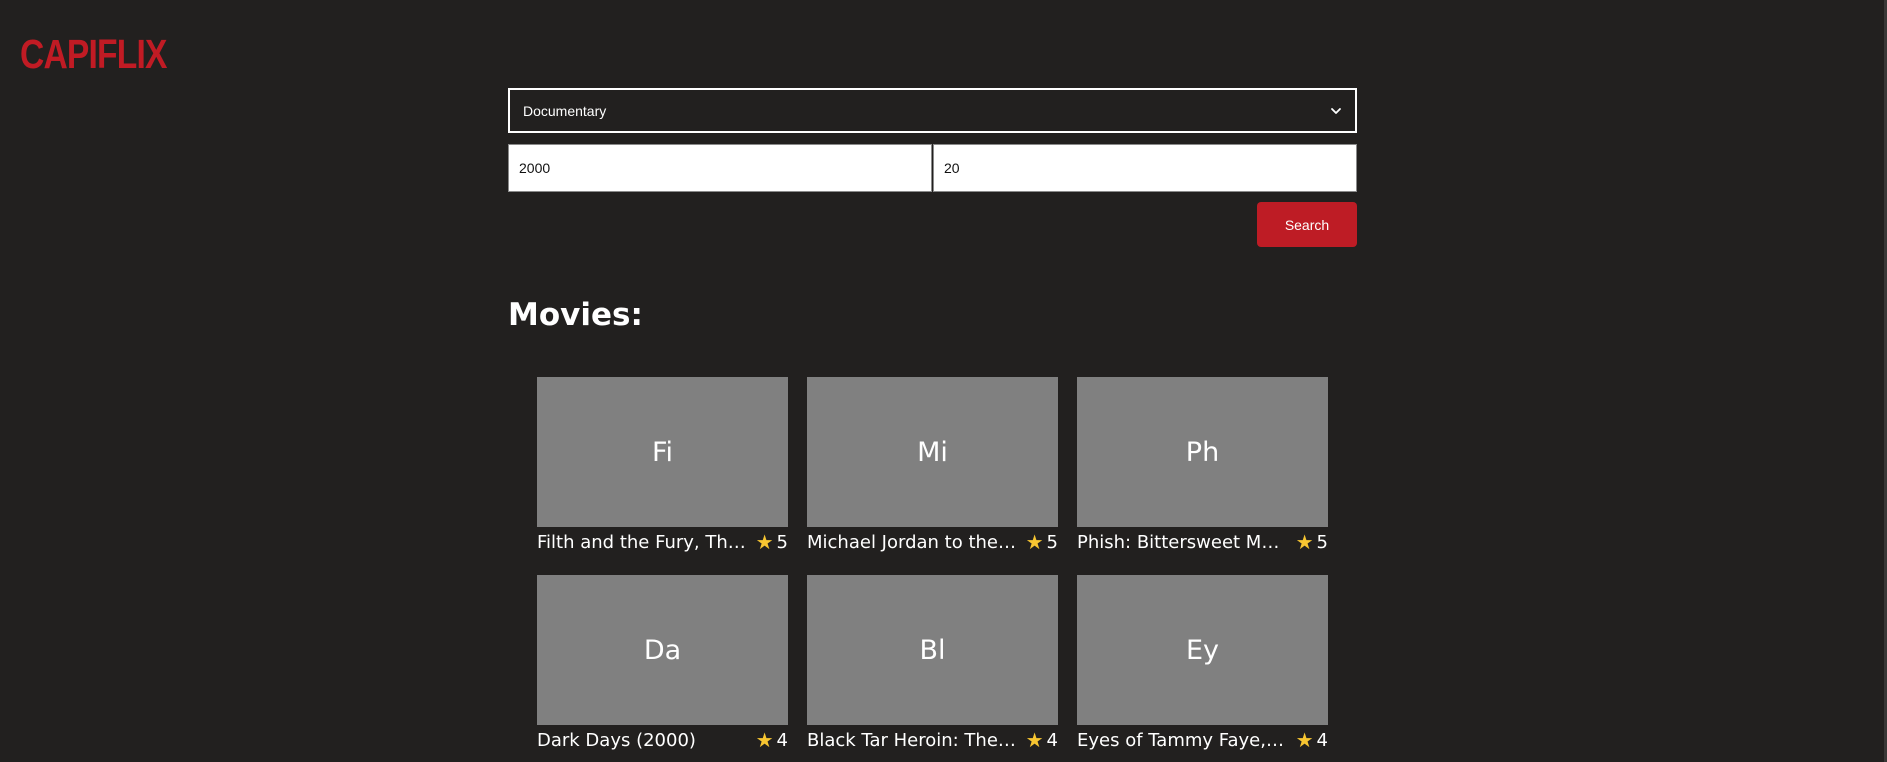 This screenshot has height=762, width=1887. What do you see at coordinates (932, 110) in the screenshot?
I see `genre-select: Documentary` at bounding box center [932, 110].